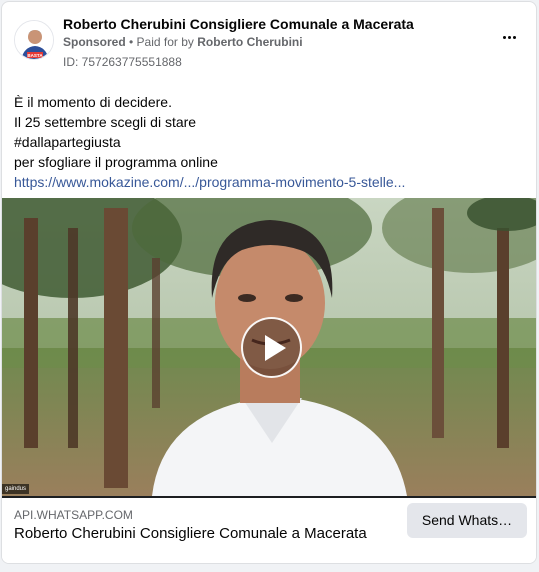  I want to click on hashtag-line: #dallapartegiusta, so click(67, 142).